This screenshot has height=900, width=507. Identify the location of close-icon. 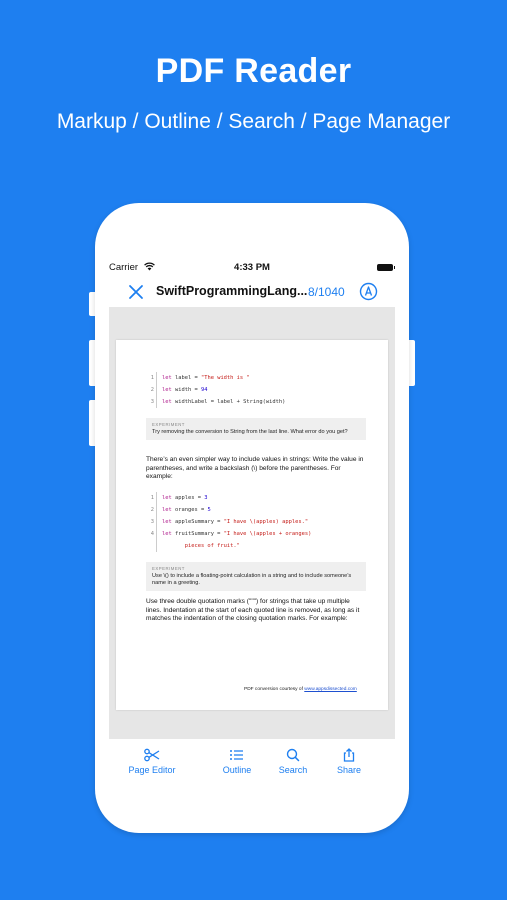
(136, 292).